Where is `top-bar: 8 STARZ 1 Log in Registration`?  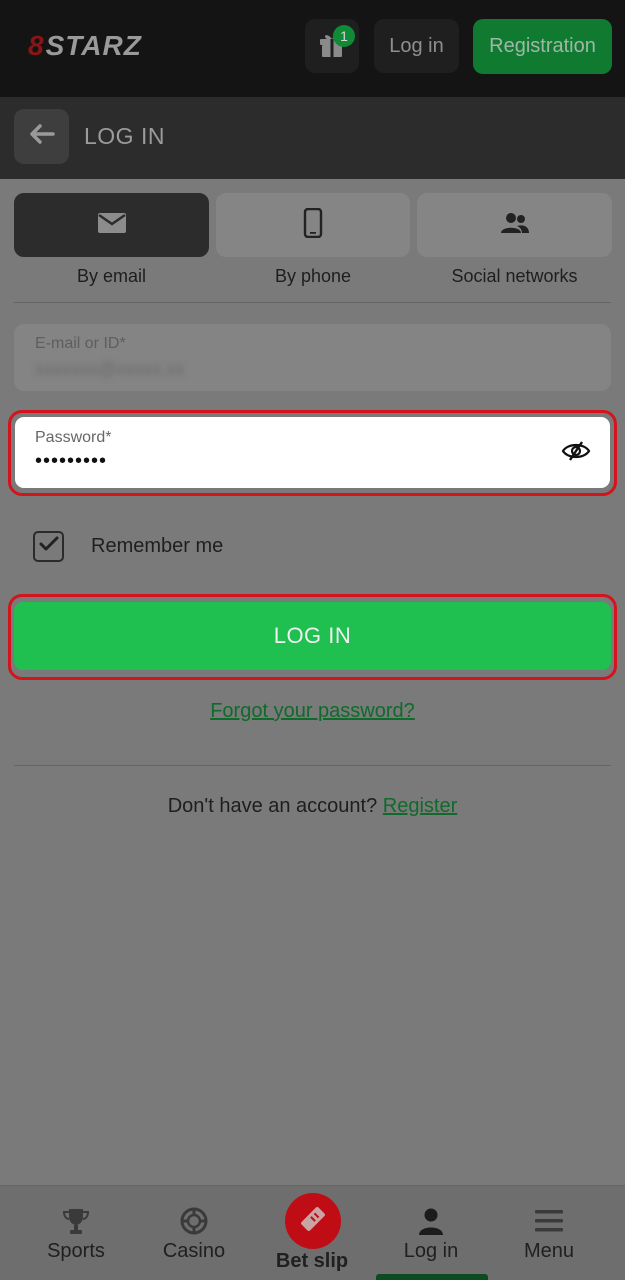
top-bar: 8 STARZ 1 Log in Registration is located at coordinates (312, 48).